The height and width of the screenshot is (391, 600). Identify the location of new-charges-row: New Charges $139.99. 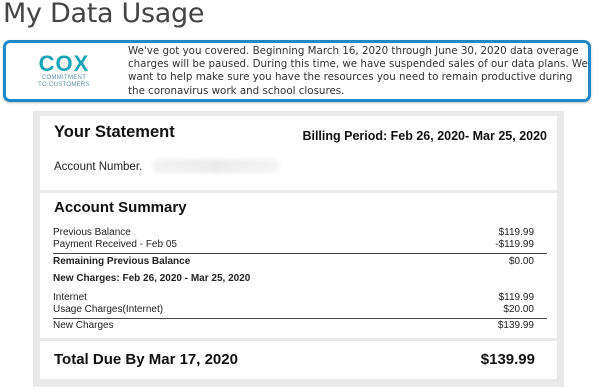
(293, 326).